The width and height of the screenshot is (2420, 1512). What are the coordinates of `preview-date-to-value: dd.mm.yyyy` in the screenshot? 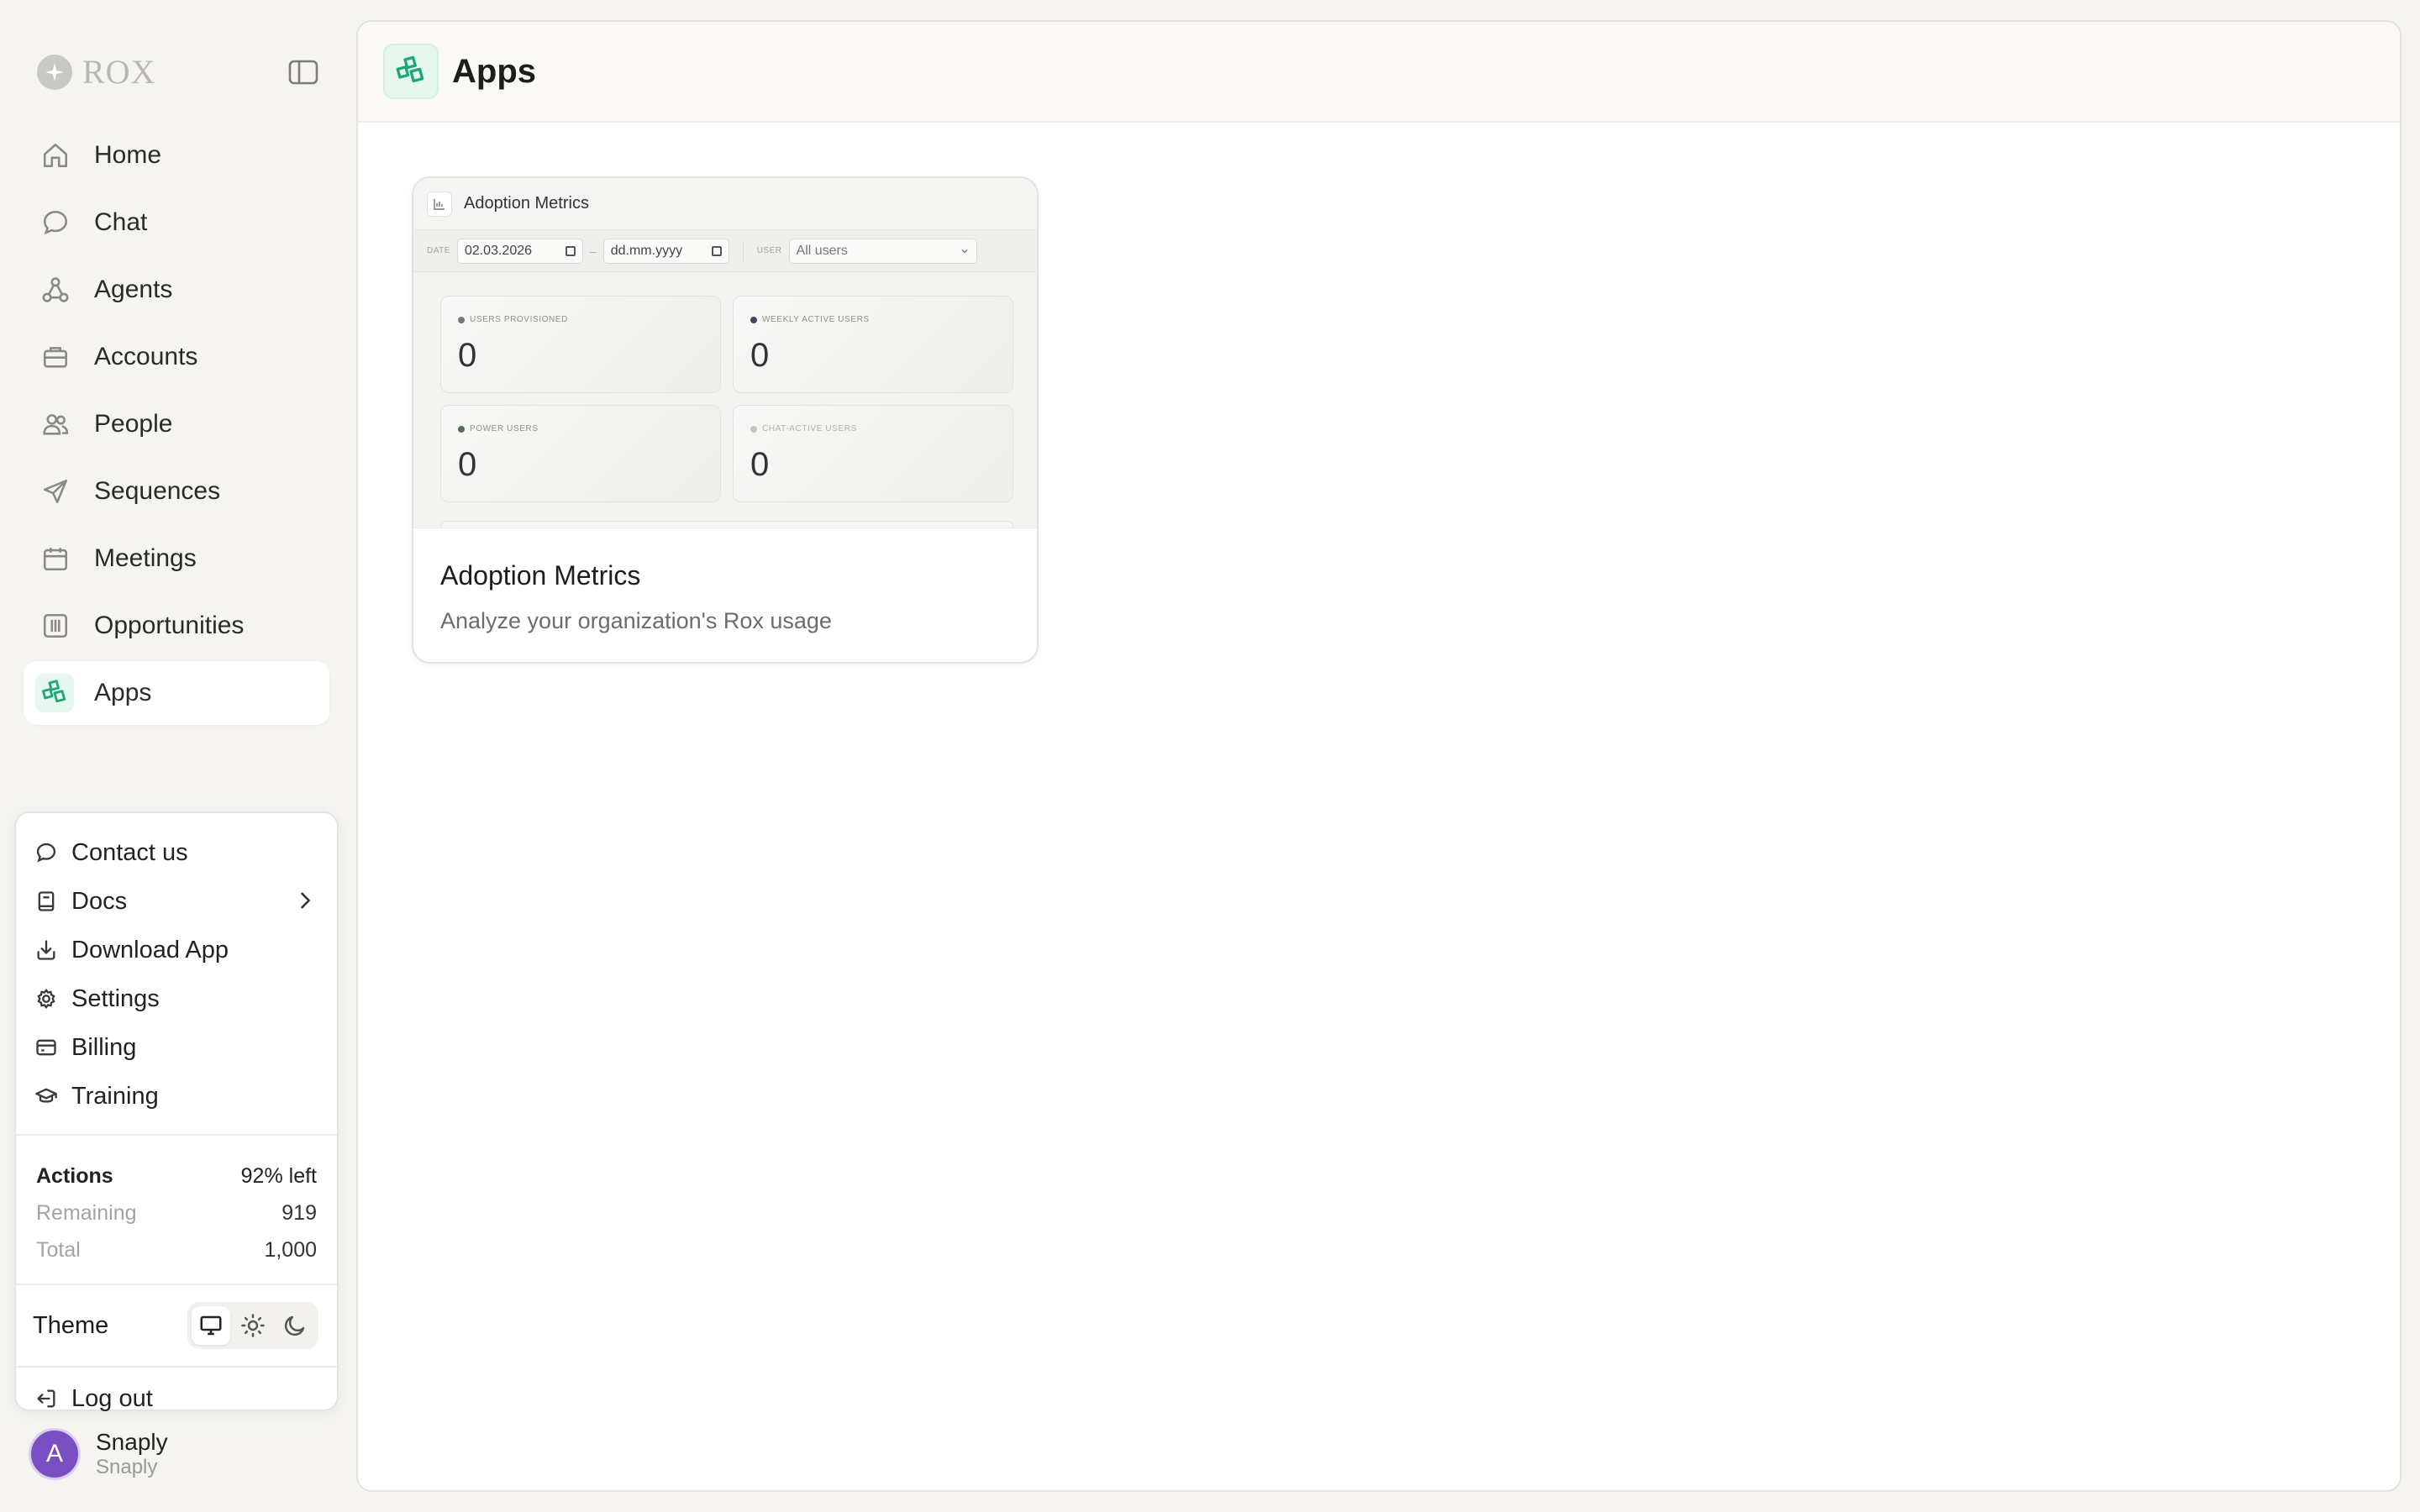 It's located at (646, 250).